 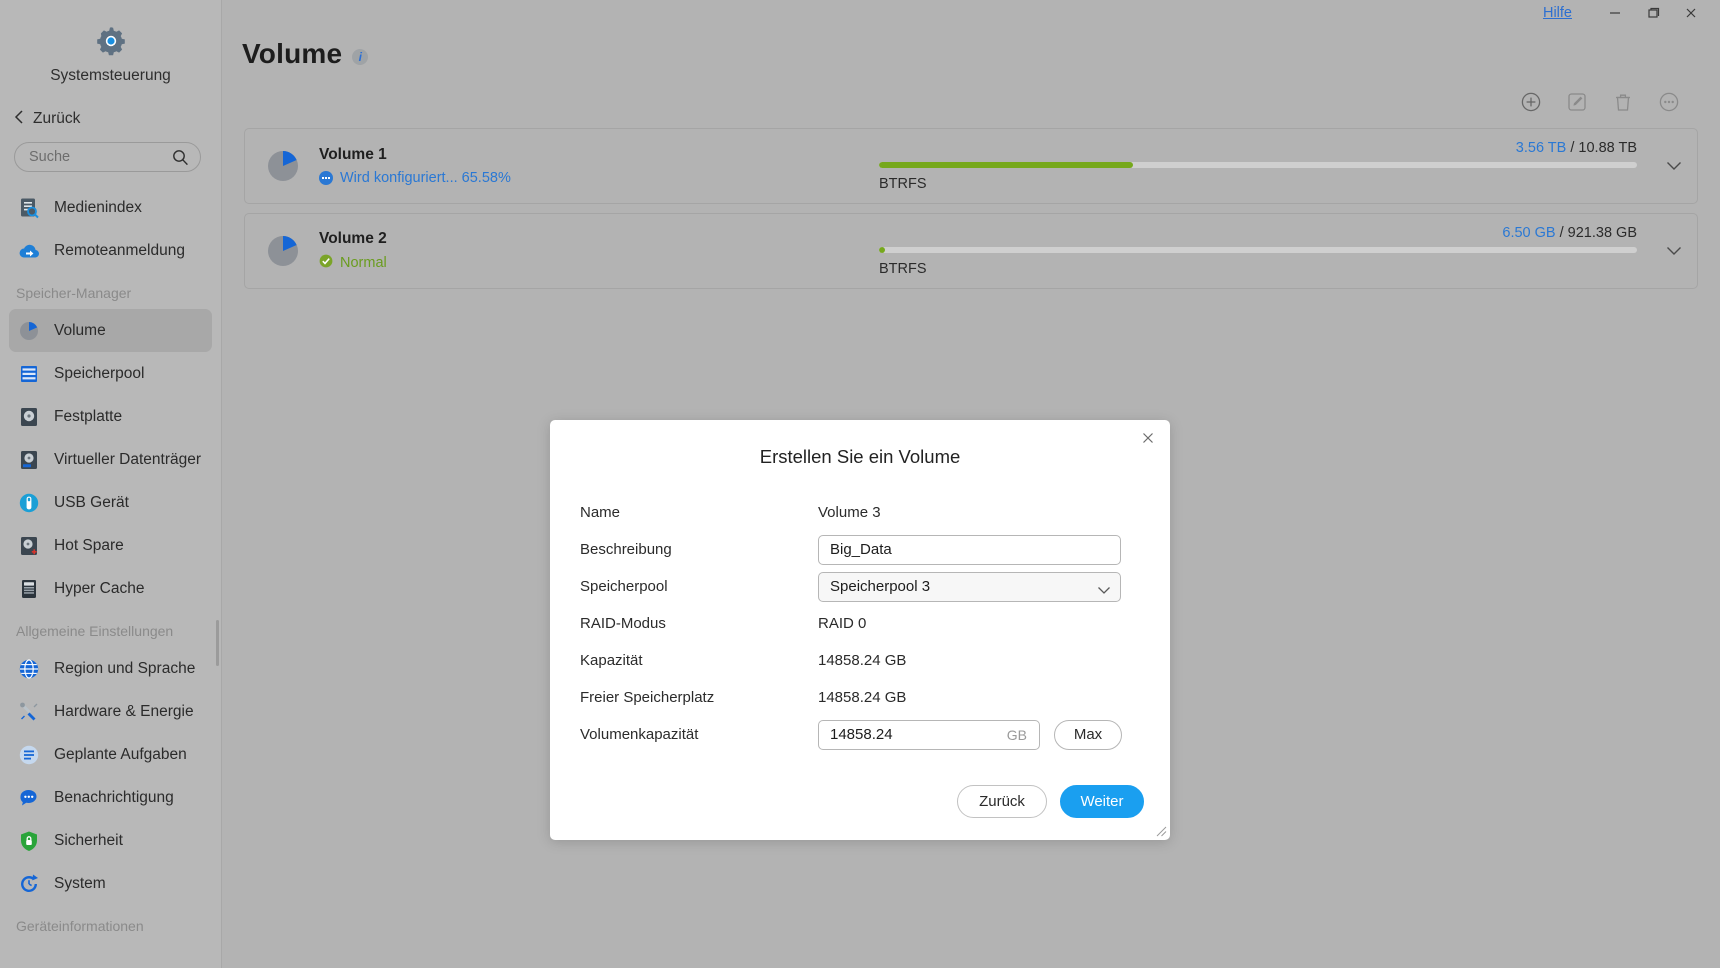 I want to click on capacity-used: 3.56 TB, so click(x=1541, y=148).